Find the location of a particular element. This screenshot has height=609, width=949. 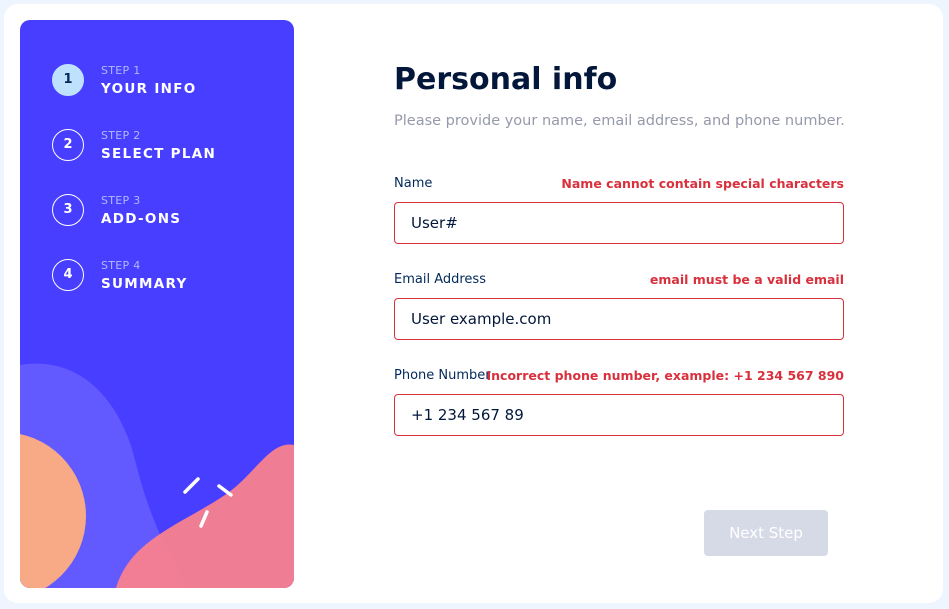

step-number-badge: 3 is located at coordinates (68, 210).